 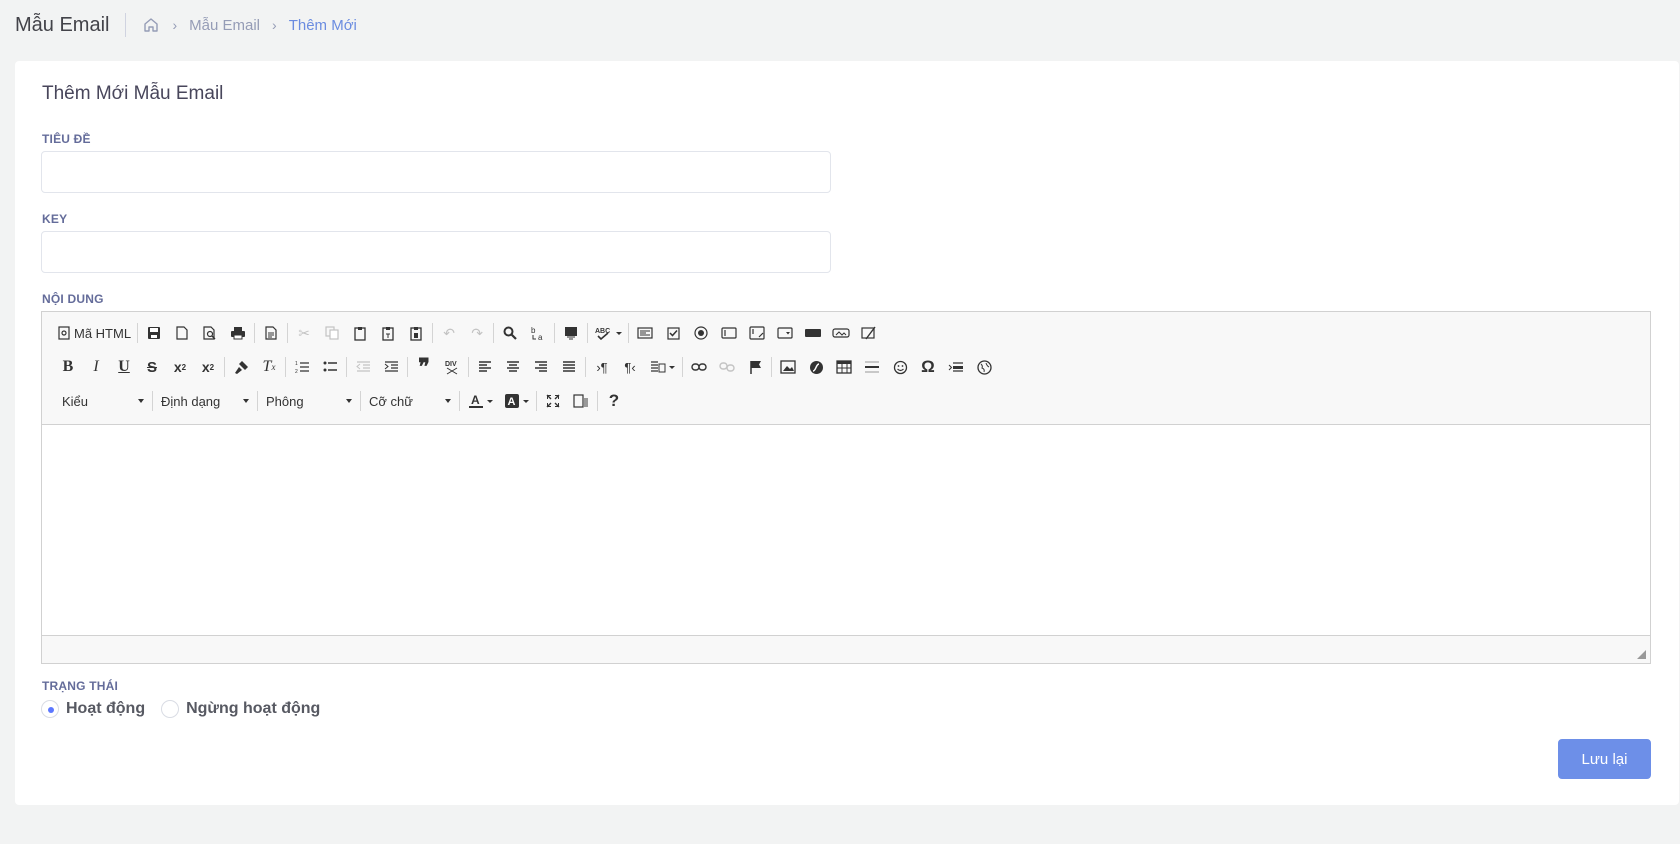 I want to click on replace-icon: ba, so click(x=538, y=333).